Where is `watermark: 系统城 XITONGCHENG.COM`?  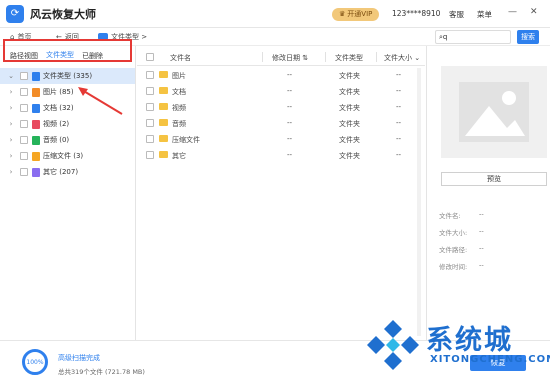 watermark: 系统城 XITONGCHENG.COM is located at coordinates (453, 347).